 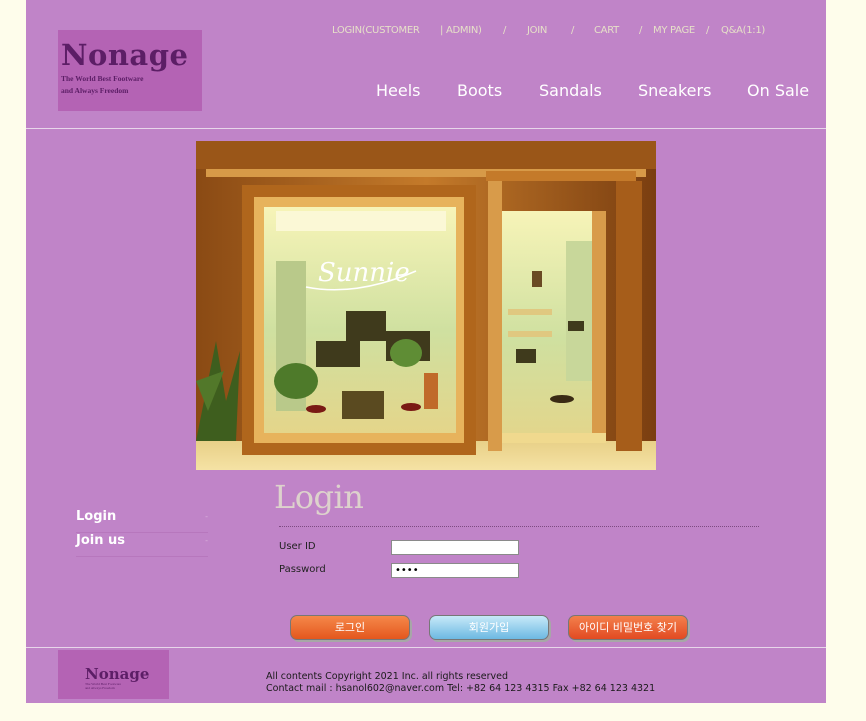 I want to click on title-divider, so click(x=519, y=526).